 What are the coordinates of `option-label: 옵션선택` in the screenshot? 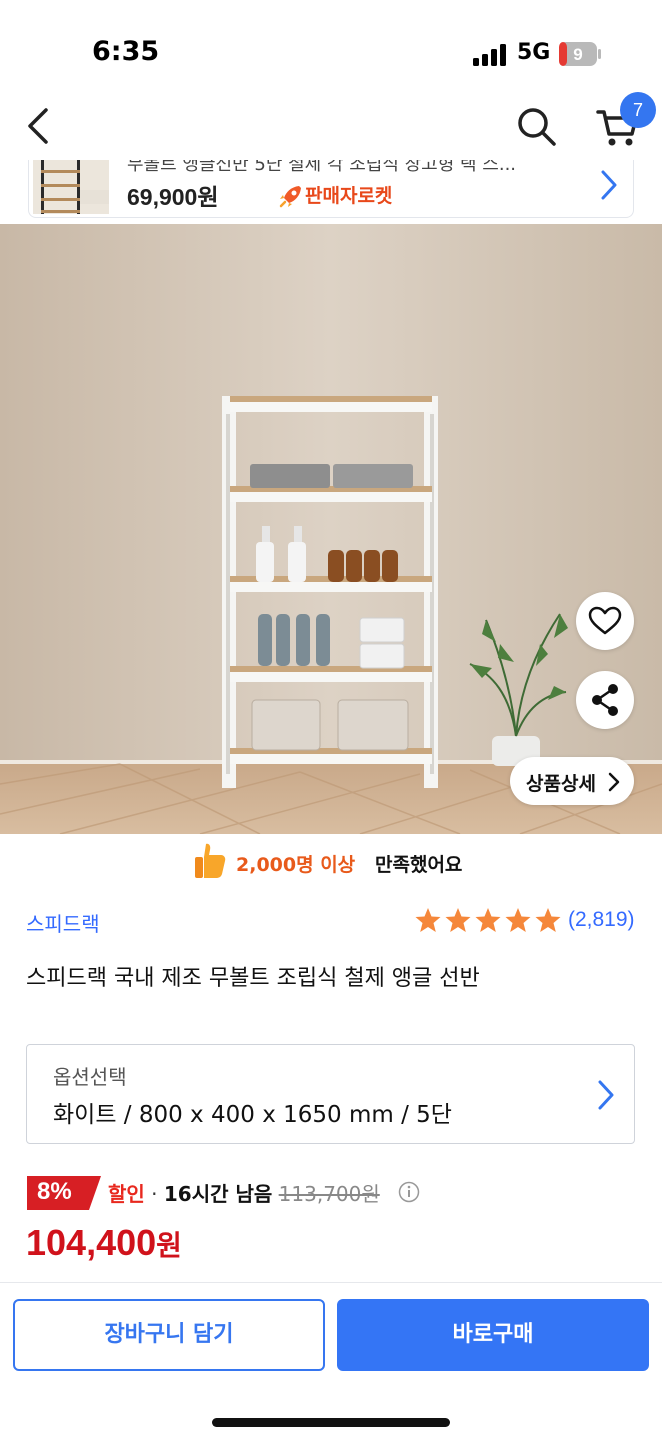 It's located at (90, 1077).